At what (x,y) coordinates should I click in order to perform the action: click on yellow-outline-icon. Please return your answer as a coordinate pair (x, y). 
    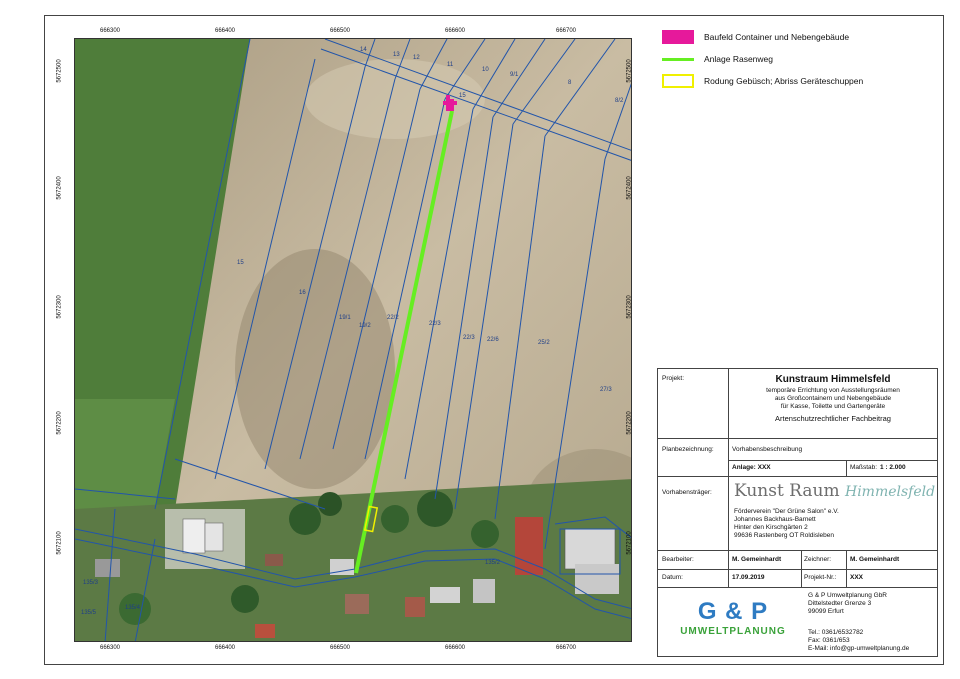
    Looking at the image, I should click on (678, 81).